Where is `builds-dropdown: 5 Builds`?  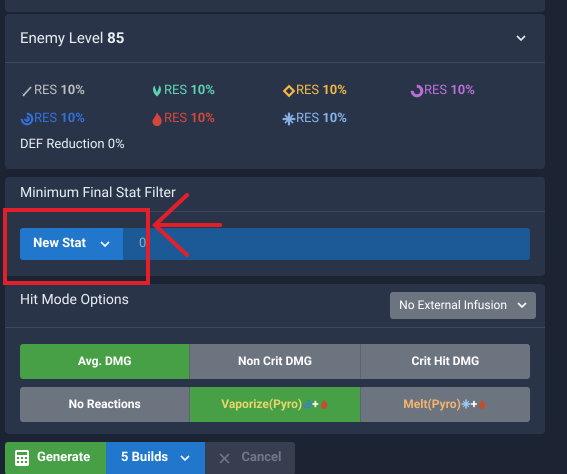
builds-dropdown: 5 Builds is located at coordinates (155, 458).